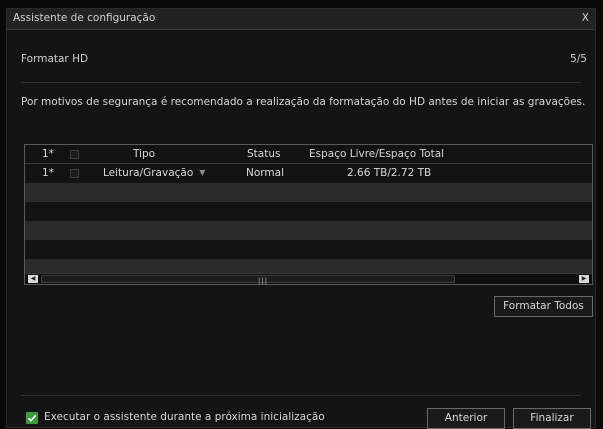  What do you see at coordinates (301, 82) in the screenshot?
I see `divider` at bounding box center [301, 82].